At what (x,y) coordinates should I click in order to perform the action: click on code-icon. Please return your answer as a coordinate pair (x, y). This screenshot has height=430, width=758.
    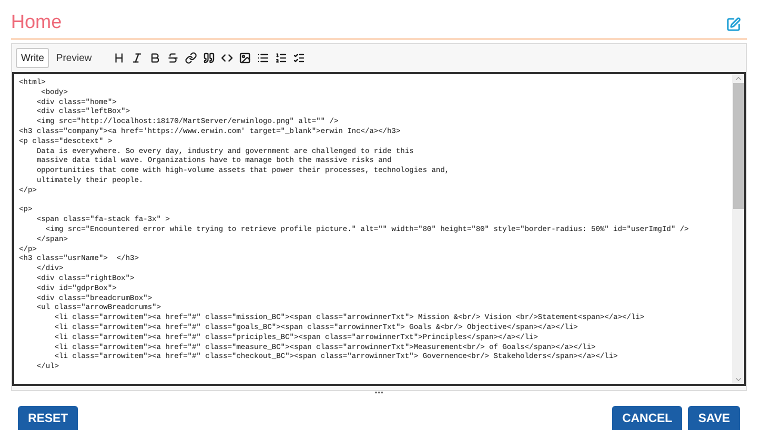
    Looking at the image, I should click on (226, 58).